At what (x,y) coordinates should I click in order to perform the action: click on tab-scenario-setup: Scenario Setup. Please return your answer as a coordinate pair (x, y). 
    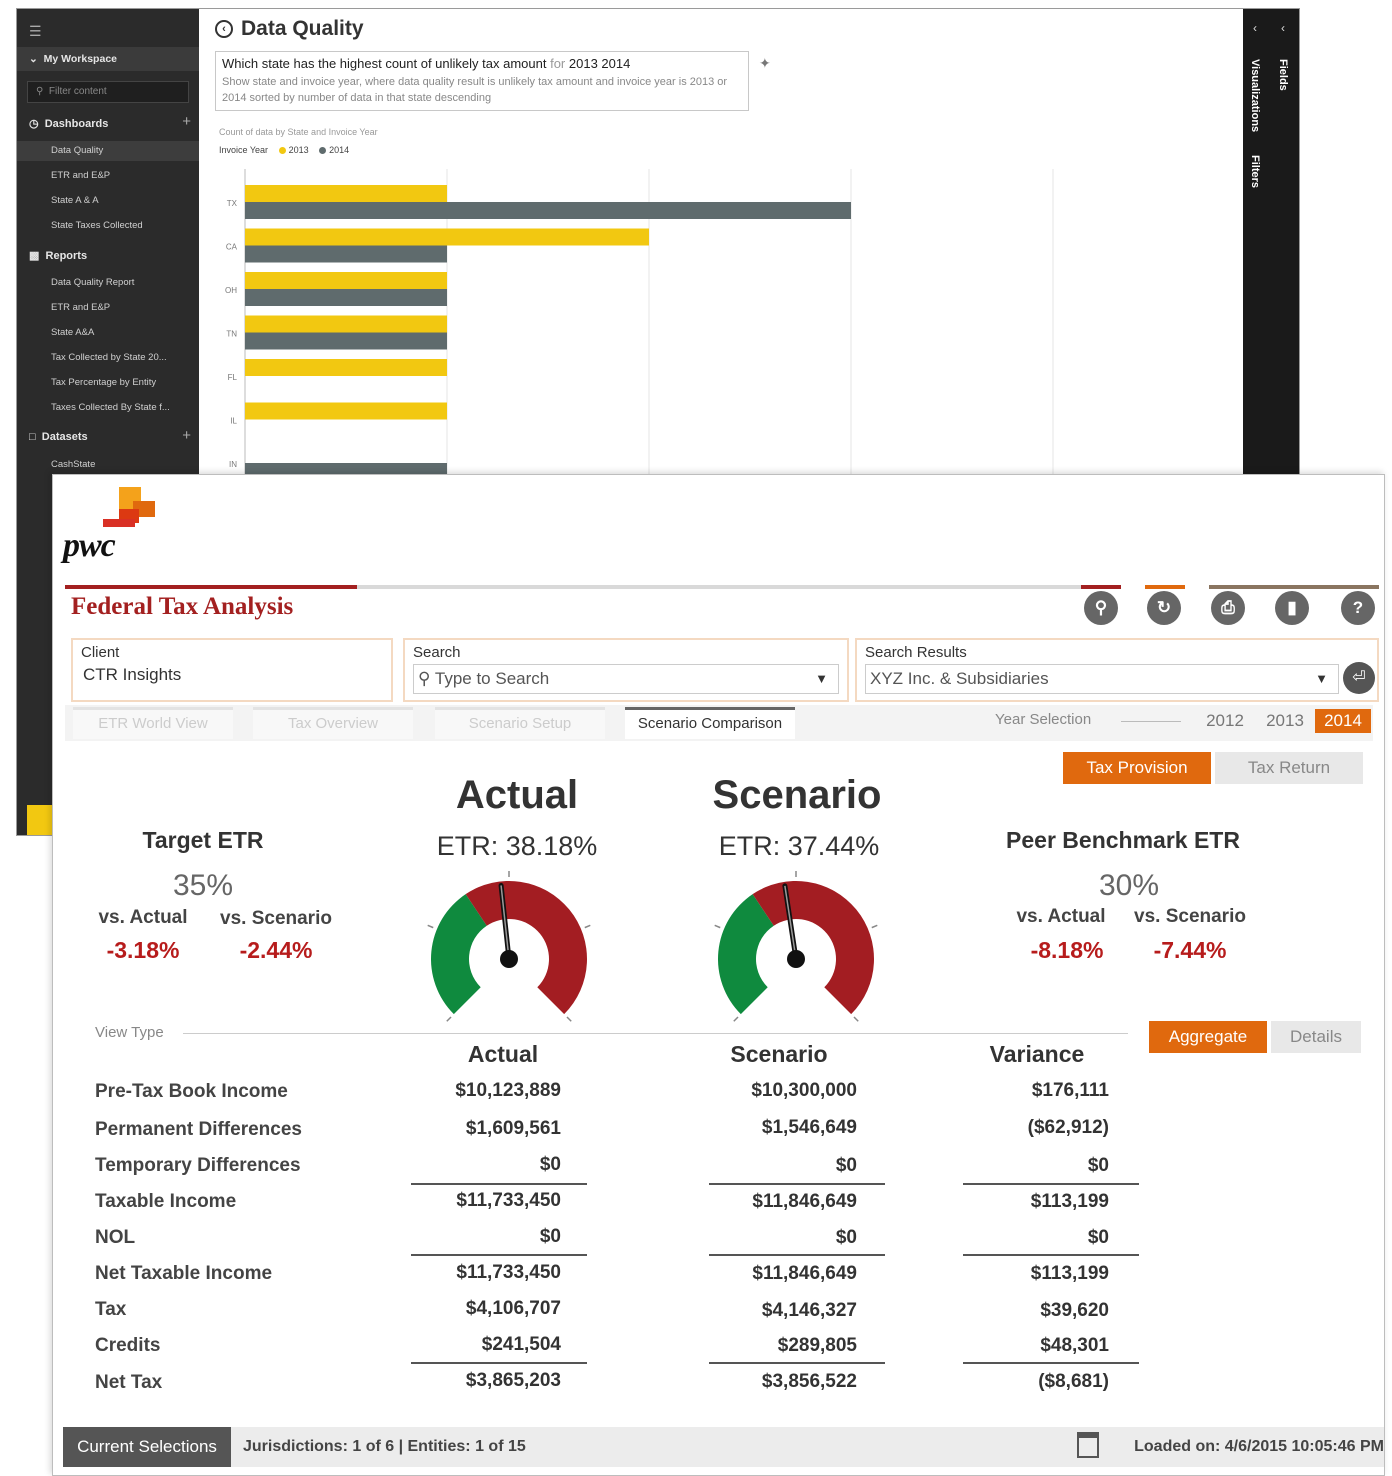
    Looking at the image, I should click on (520, 723).